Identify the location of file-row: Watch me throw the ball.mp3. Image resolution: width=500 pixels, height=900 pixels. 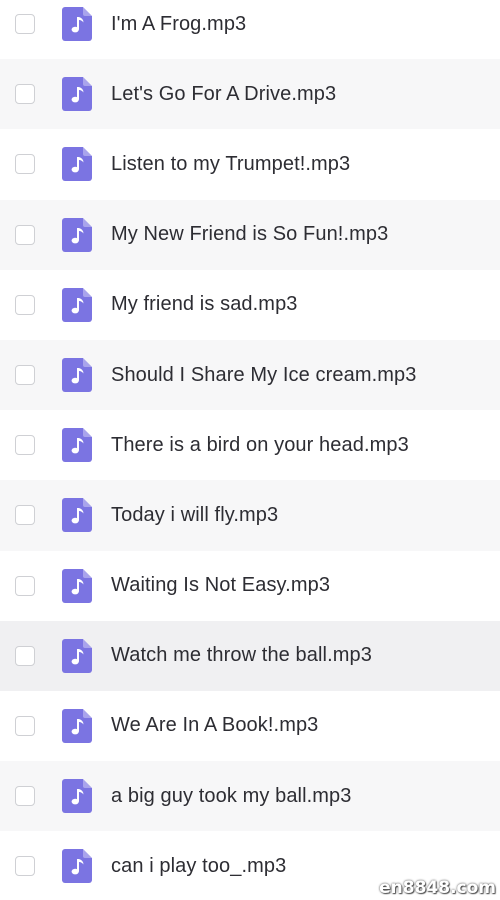
(250, 655).